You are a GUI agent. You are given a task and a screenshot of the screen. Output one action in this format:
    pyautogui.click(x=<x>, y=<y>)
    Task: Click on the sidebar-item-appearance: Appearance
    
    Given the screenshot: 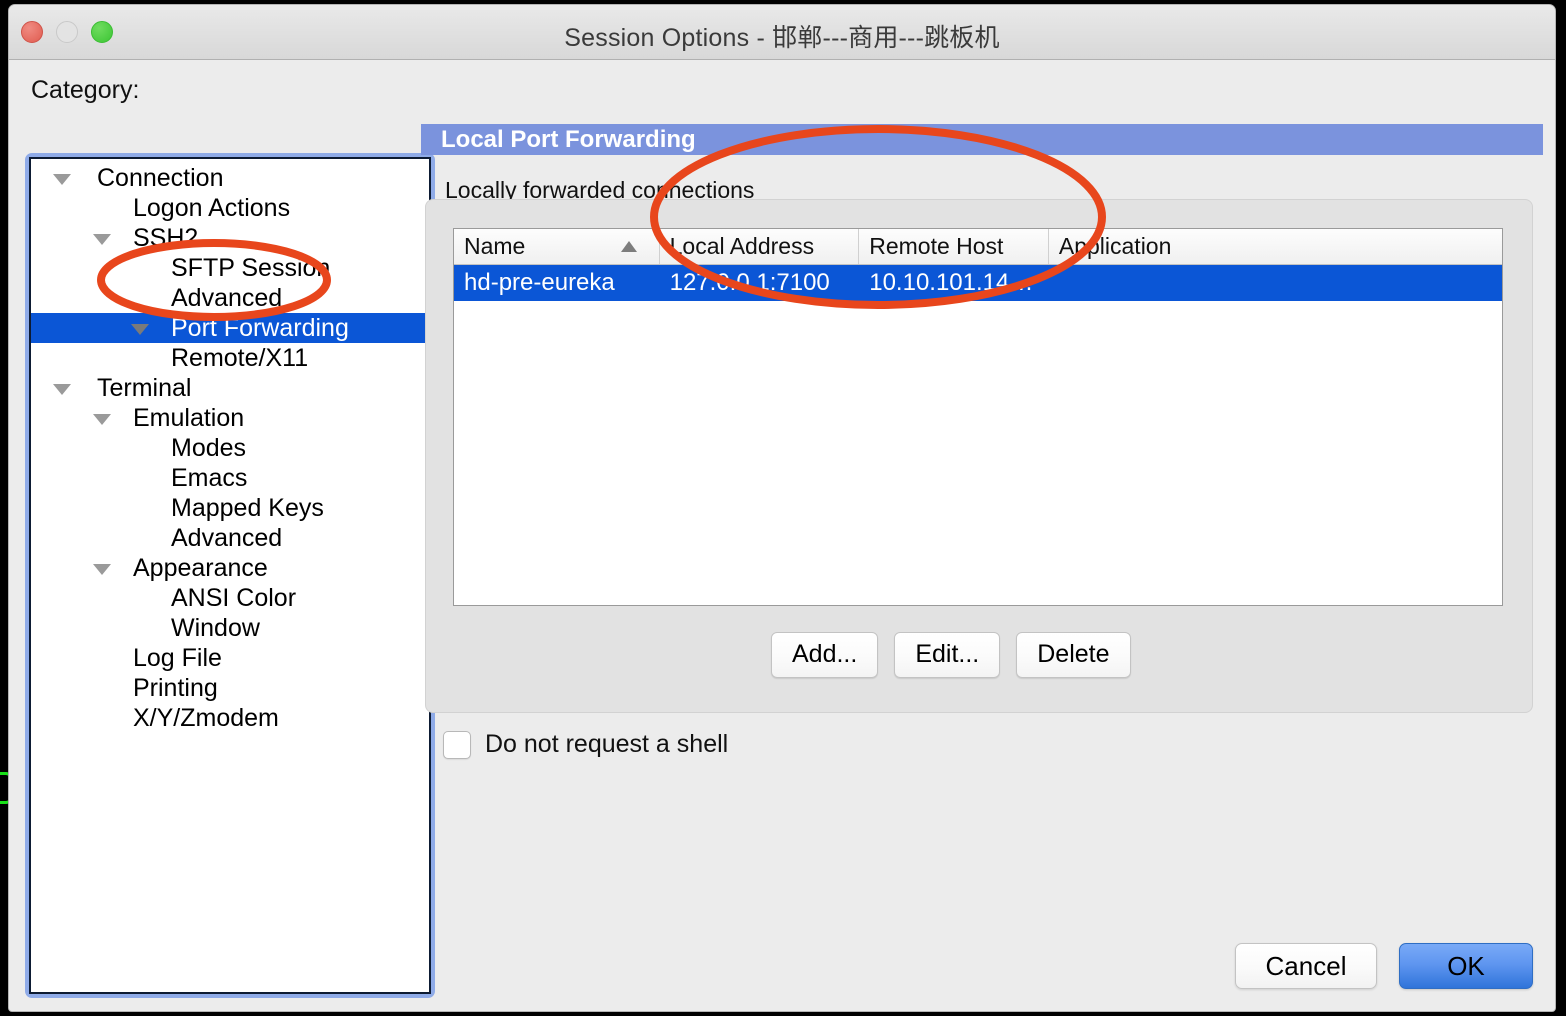 What is the action you would take?
    pyautogui.click(x=230, y=568)
    